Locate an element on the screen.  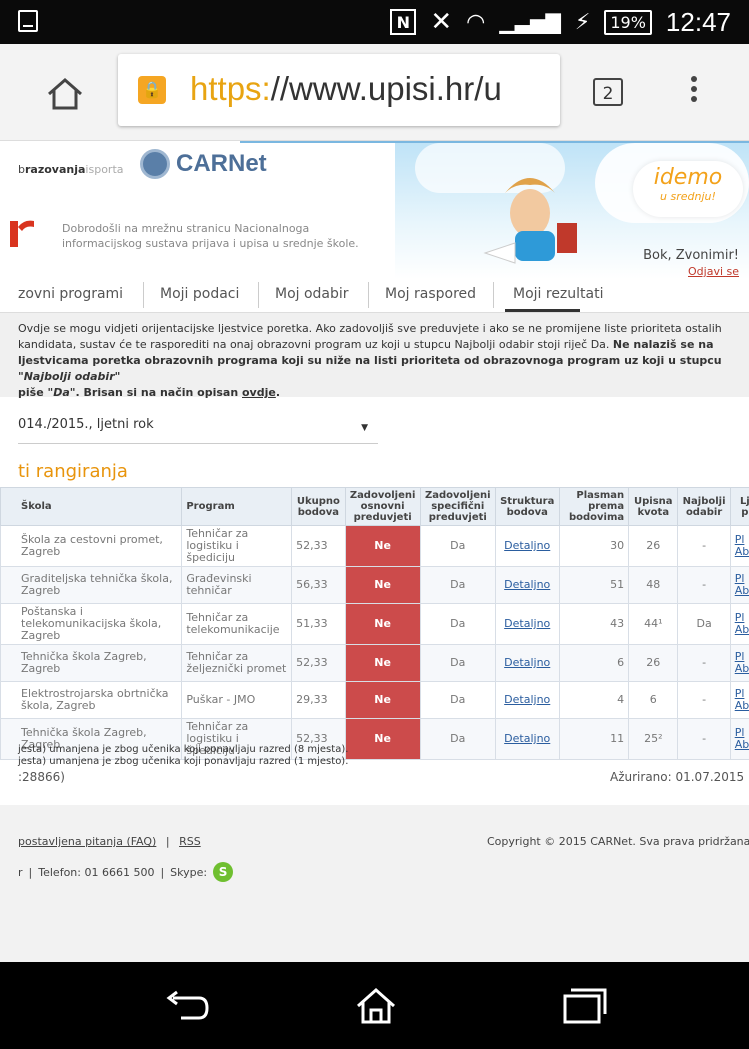
cell-rank: 43 is located at coordinates (594, 624).